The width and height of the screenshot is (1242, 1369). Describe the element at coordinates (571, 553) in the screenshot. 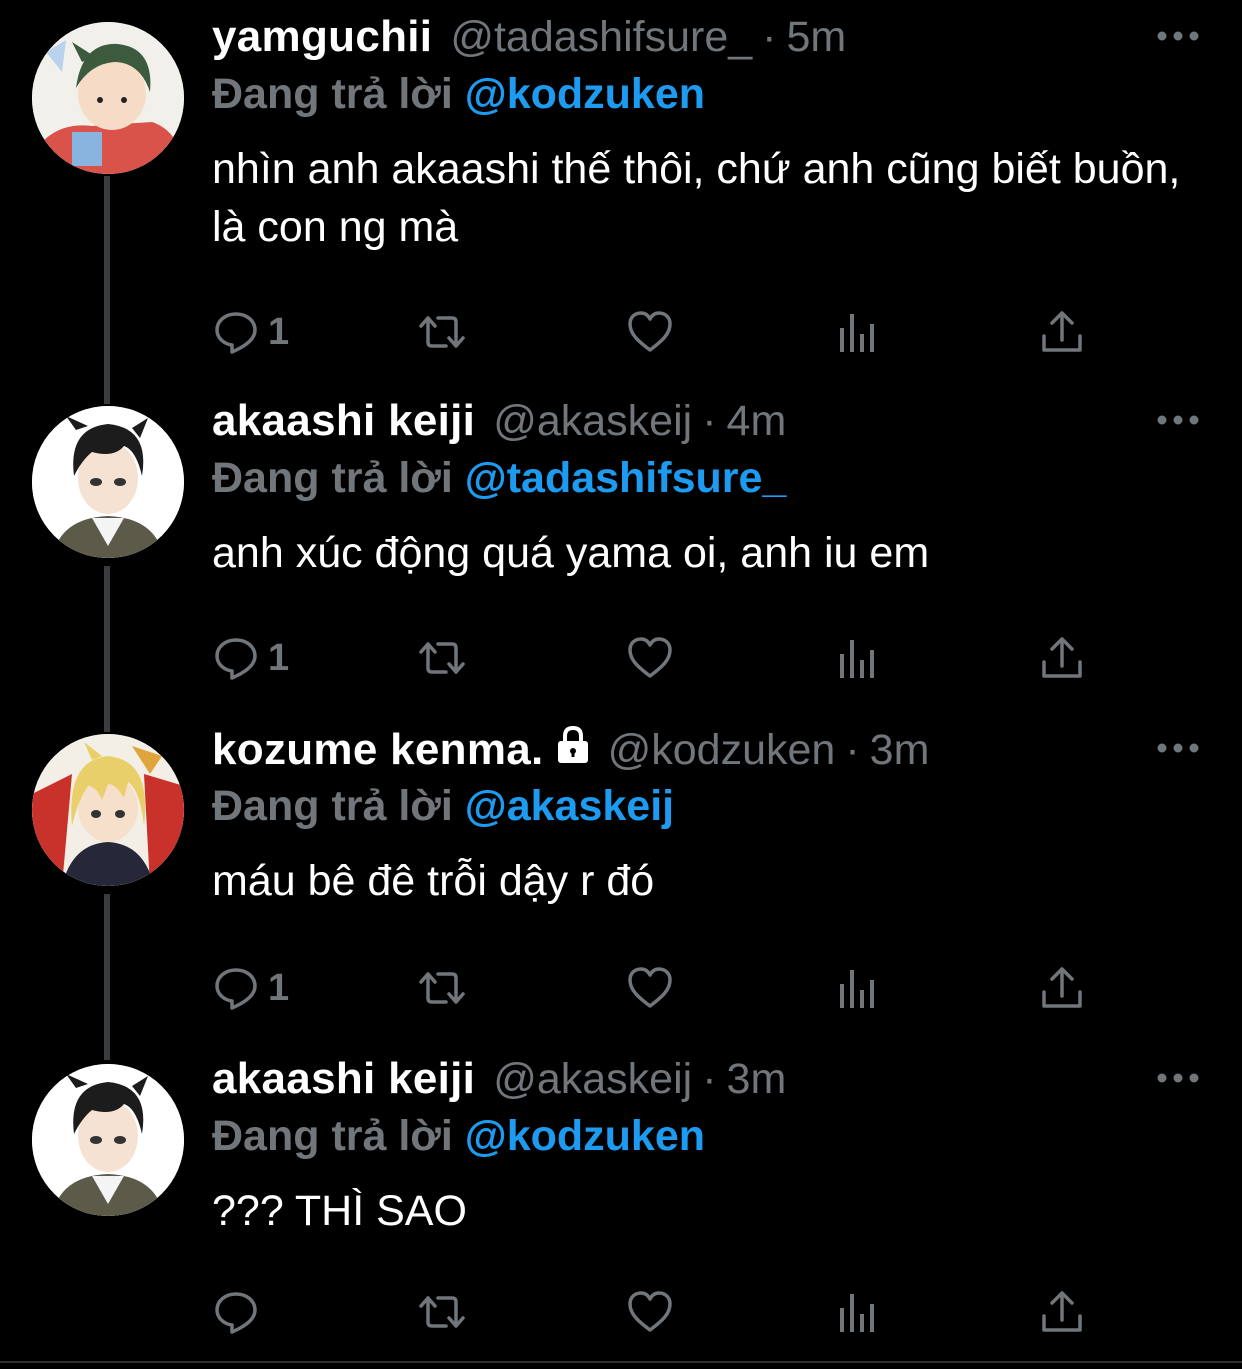

I see `tweet-text: anh xúc động quá yama oi, anh iu em` at that location.